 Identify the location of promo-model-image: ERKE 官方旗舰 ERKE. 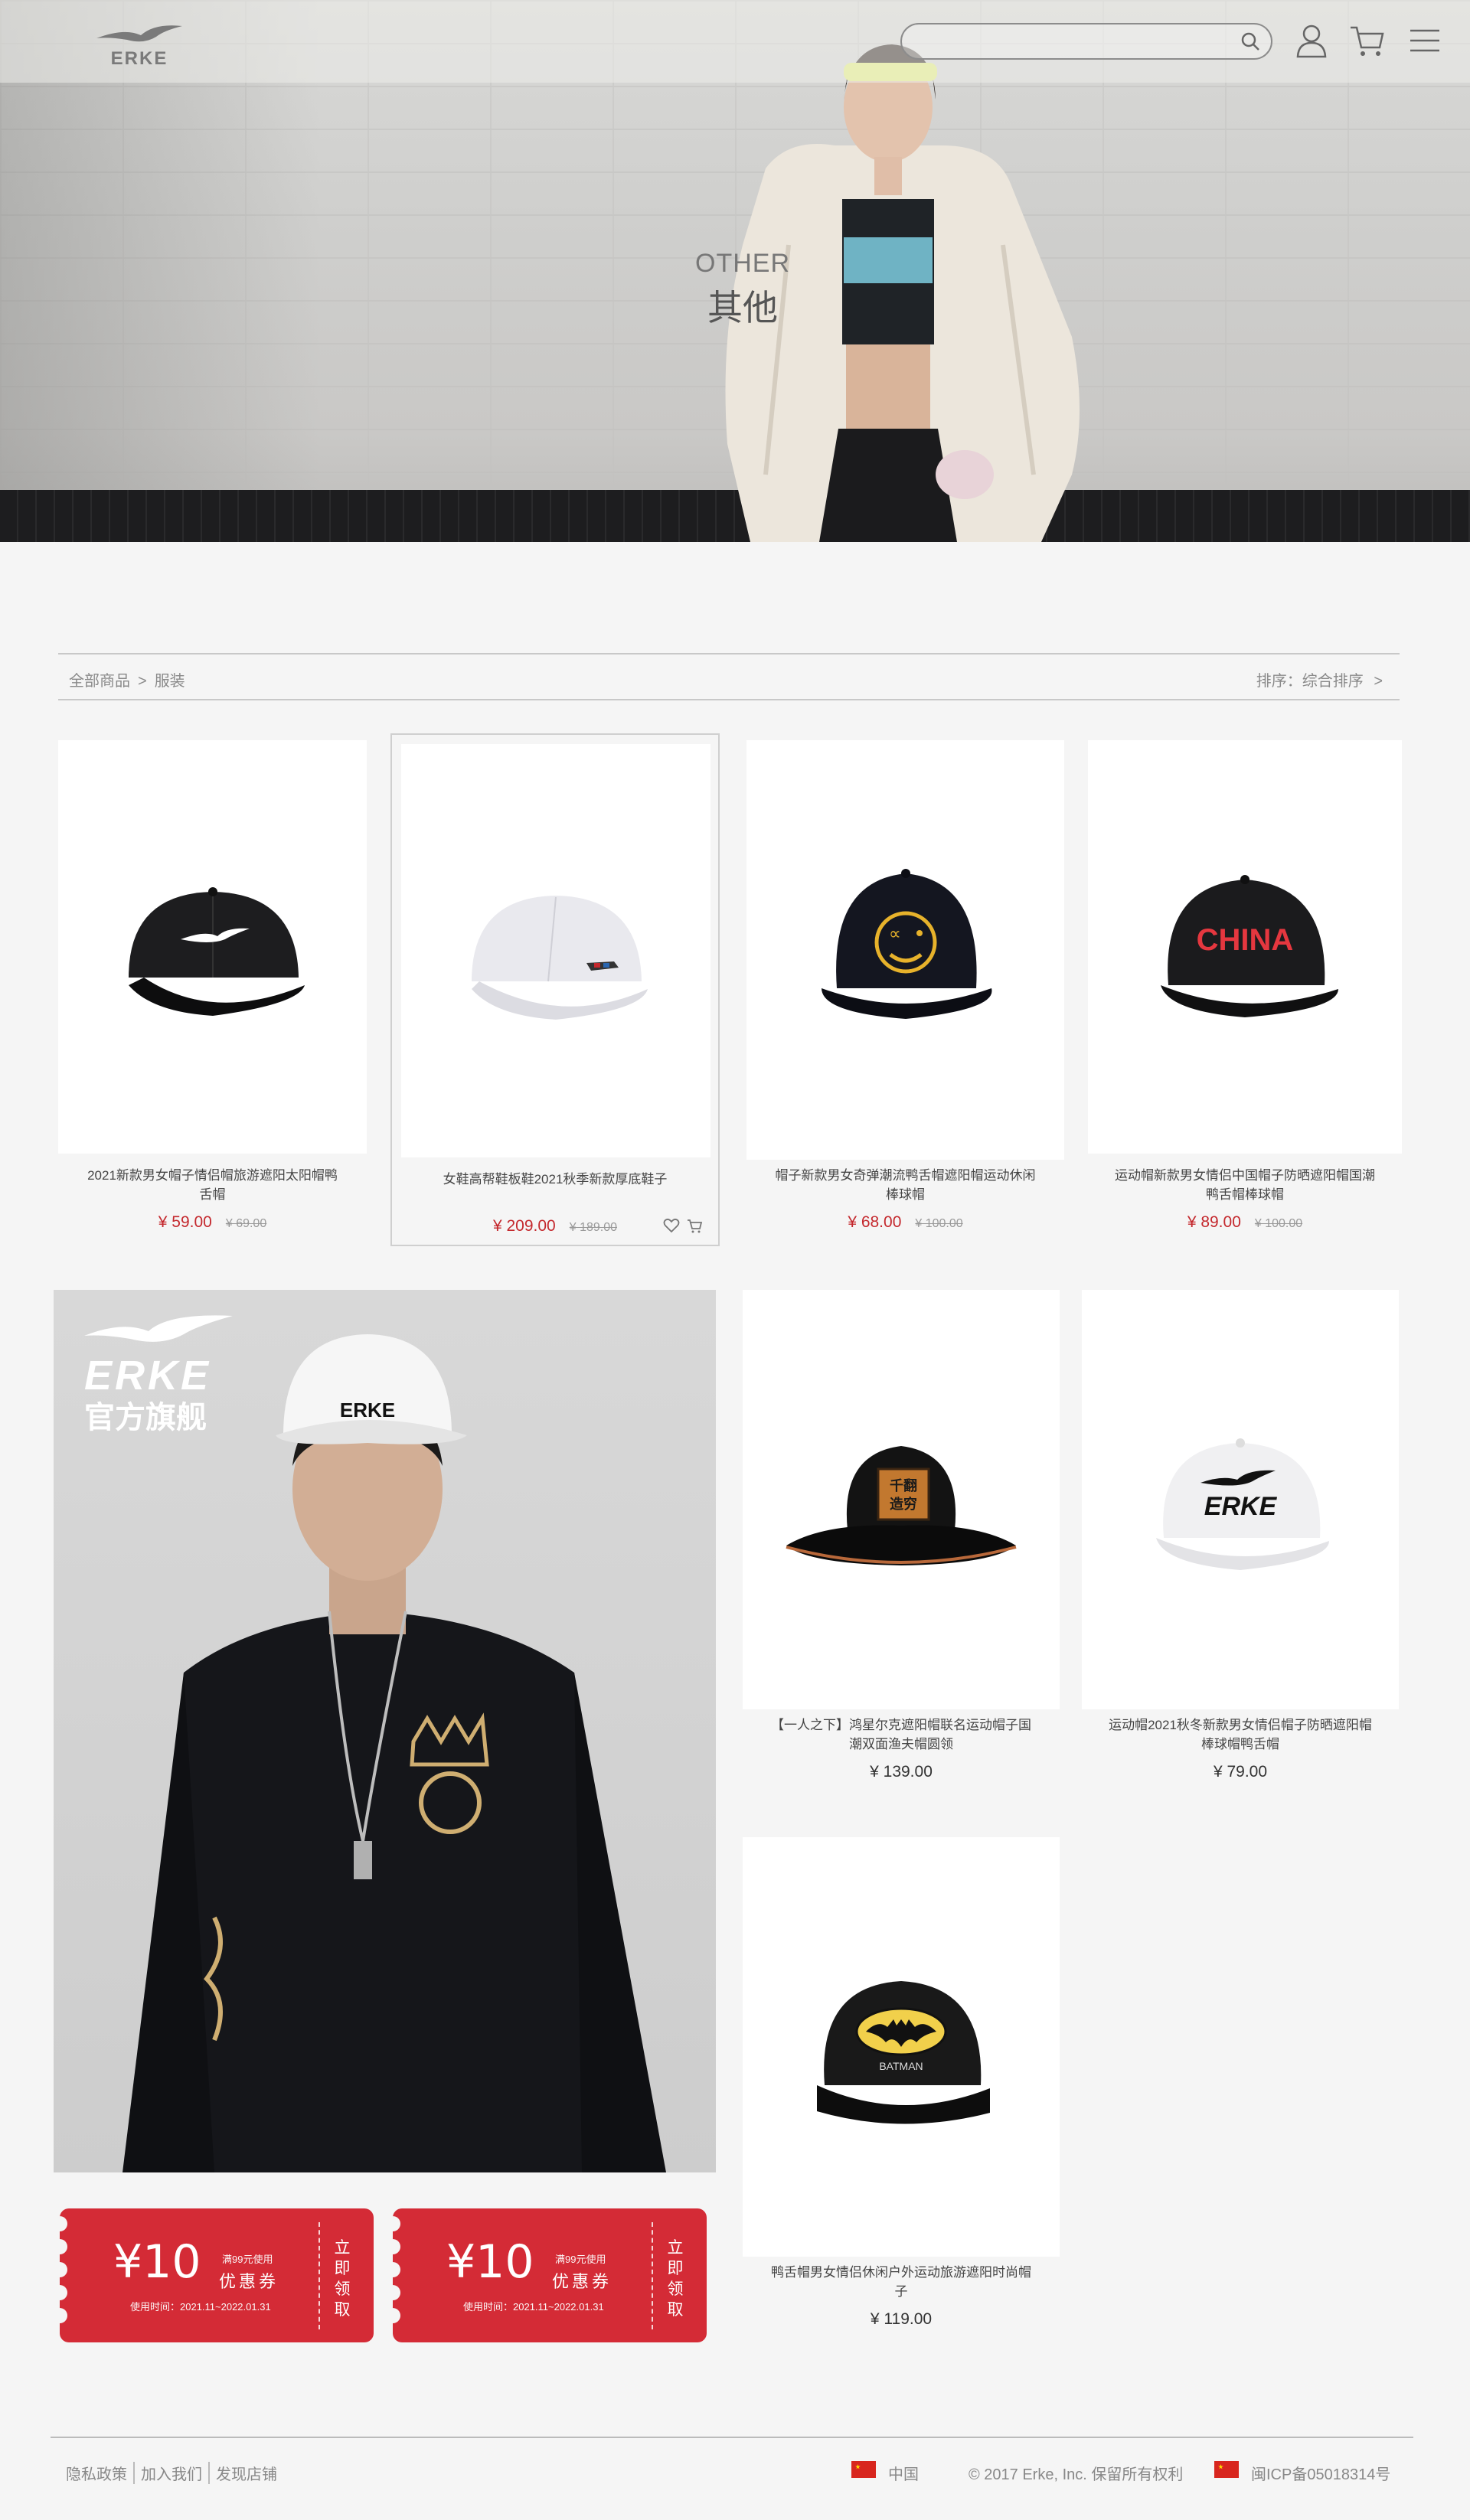
(375, 1743).